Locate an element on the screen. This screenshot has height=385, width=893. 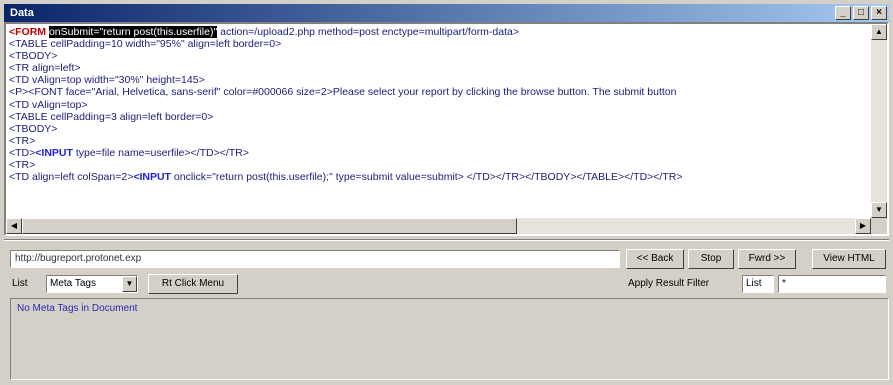
list-select-value: Meta Tags is located at coordinates (73, 283).